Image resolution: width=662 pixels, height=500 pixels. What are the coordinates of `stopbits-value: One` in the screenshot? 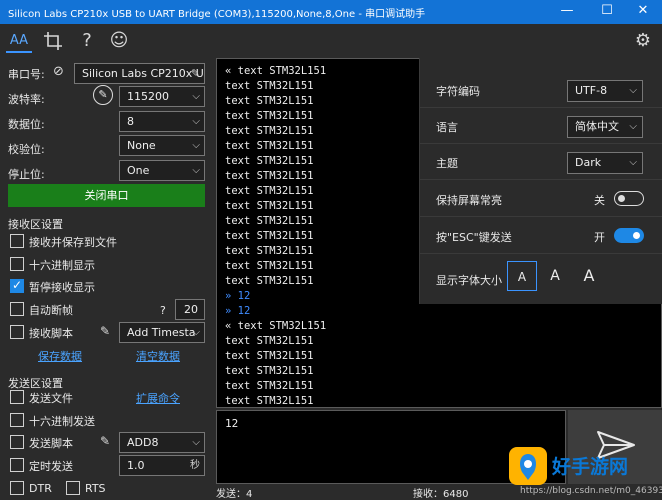 It's located at (138, 170).